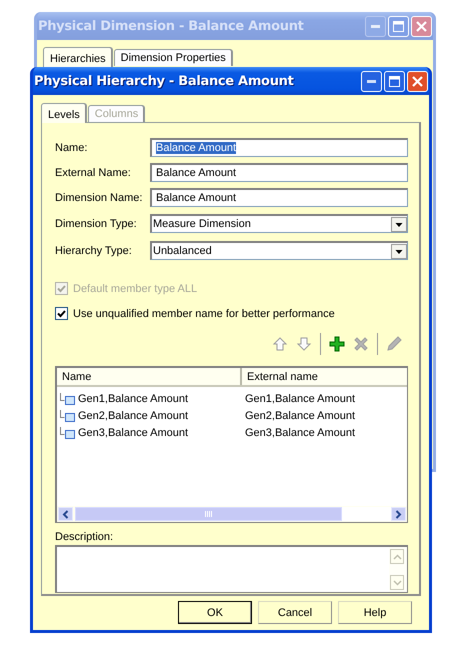 The image size is (452, 651). Describe the element at coordinates (215, 612) in the screenshot. I see `dialog-button: OK` at that location.